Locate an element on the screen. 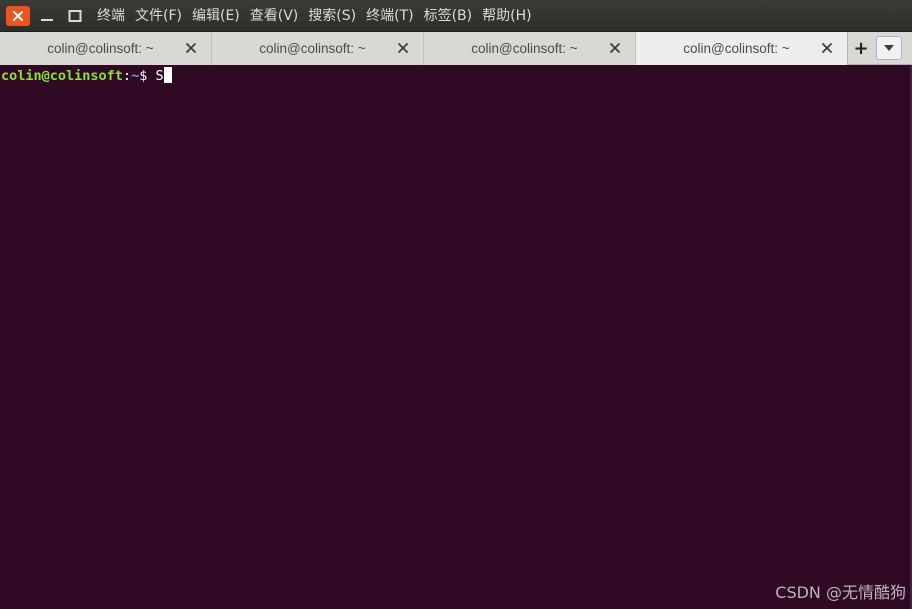  prompt-line: colin@colinsoft:~$ S is located at coordinates (86, 76).